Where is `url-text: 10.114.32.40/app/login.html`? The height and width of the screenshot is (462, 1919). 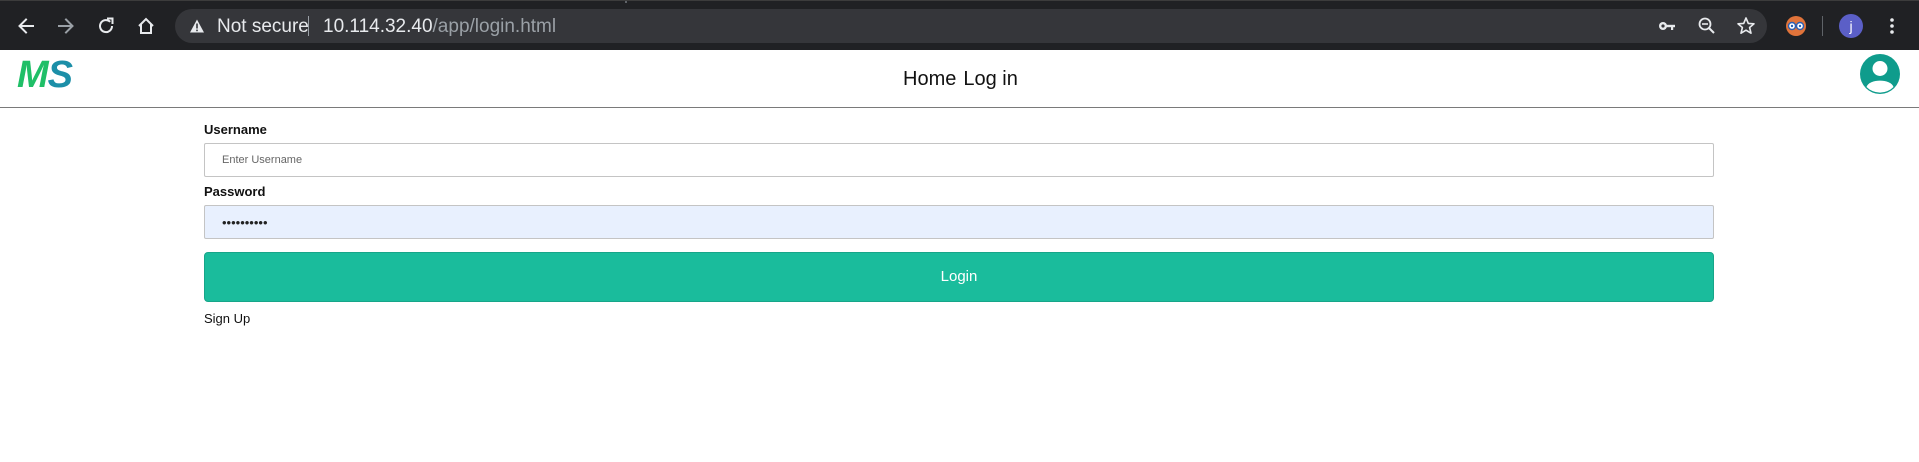 url-text: 10.114.32.40/app/login.html is located at coordinates (439, 26).